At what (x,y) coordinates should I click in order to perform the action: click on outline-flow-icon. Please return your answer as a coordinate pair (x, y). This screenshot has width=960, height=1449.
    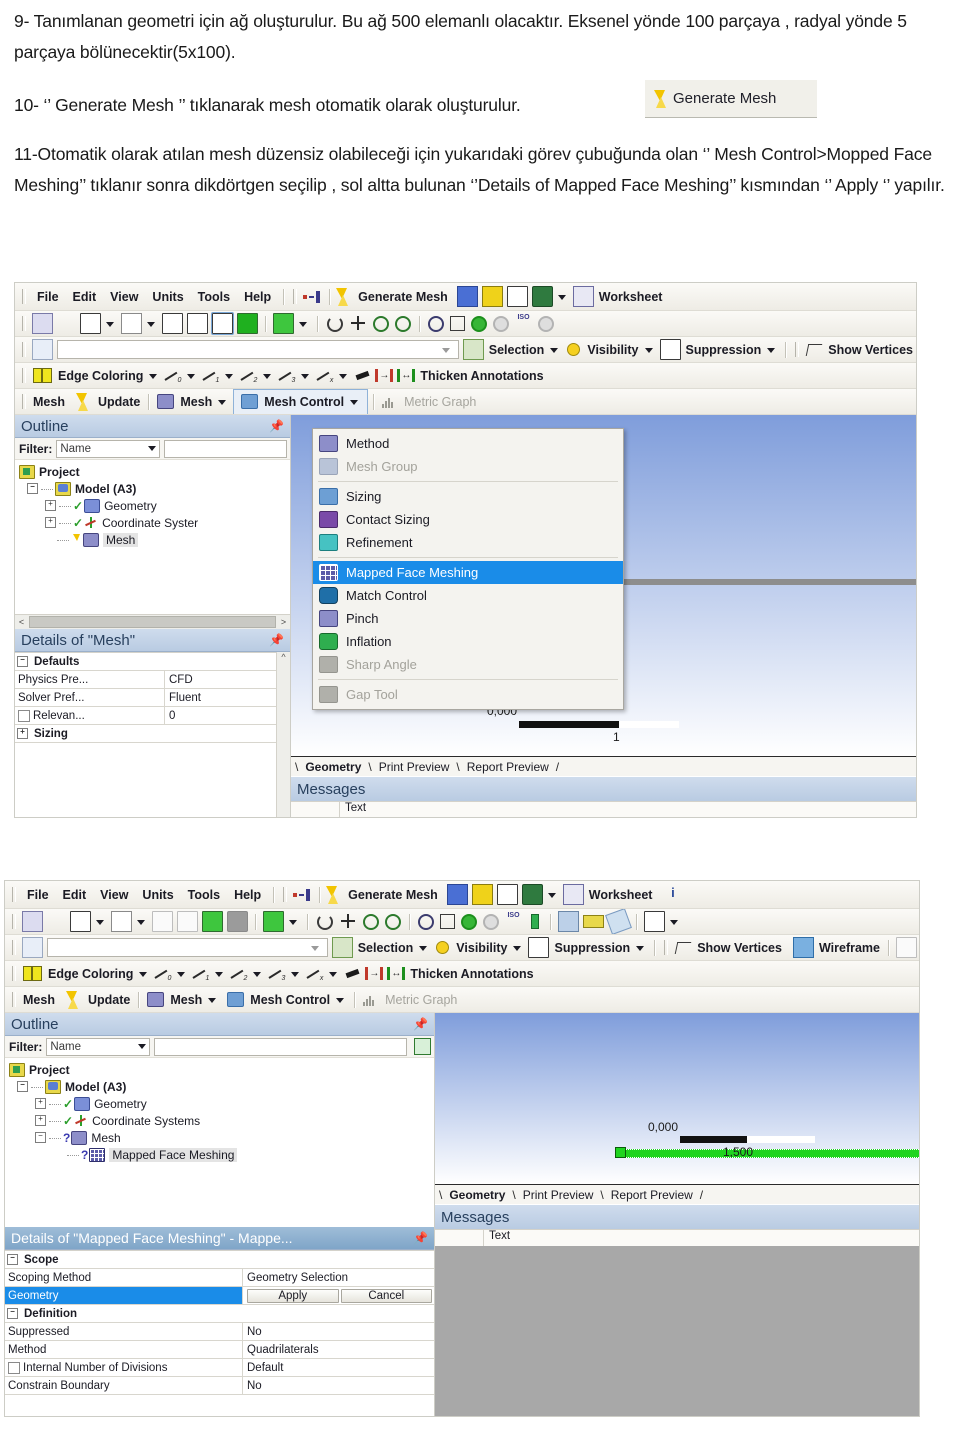
    Looking at the image, I should click on (312, 296).